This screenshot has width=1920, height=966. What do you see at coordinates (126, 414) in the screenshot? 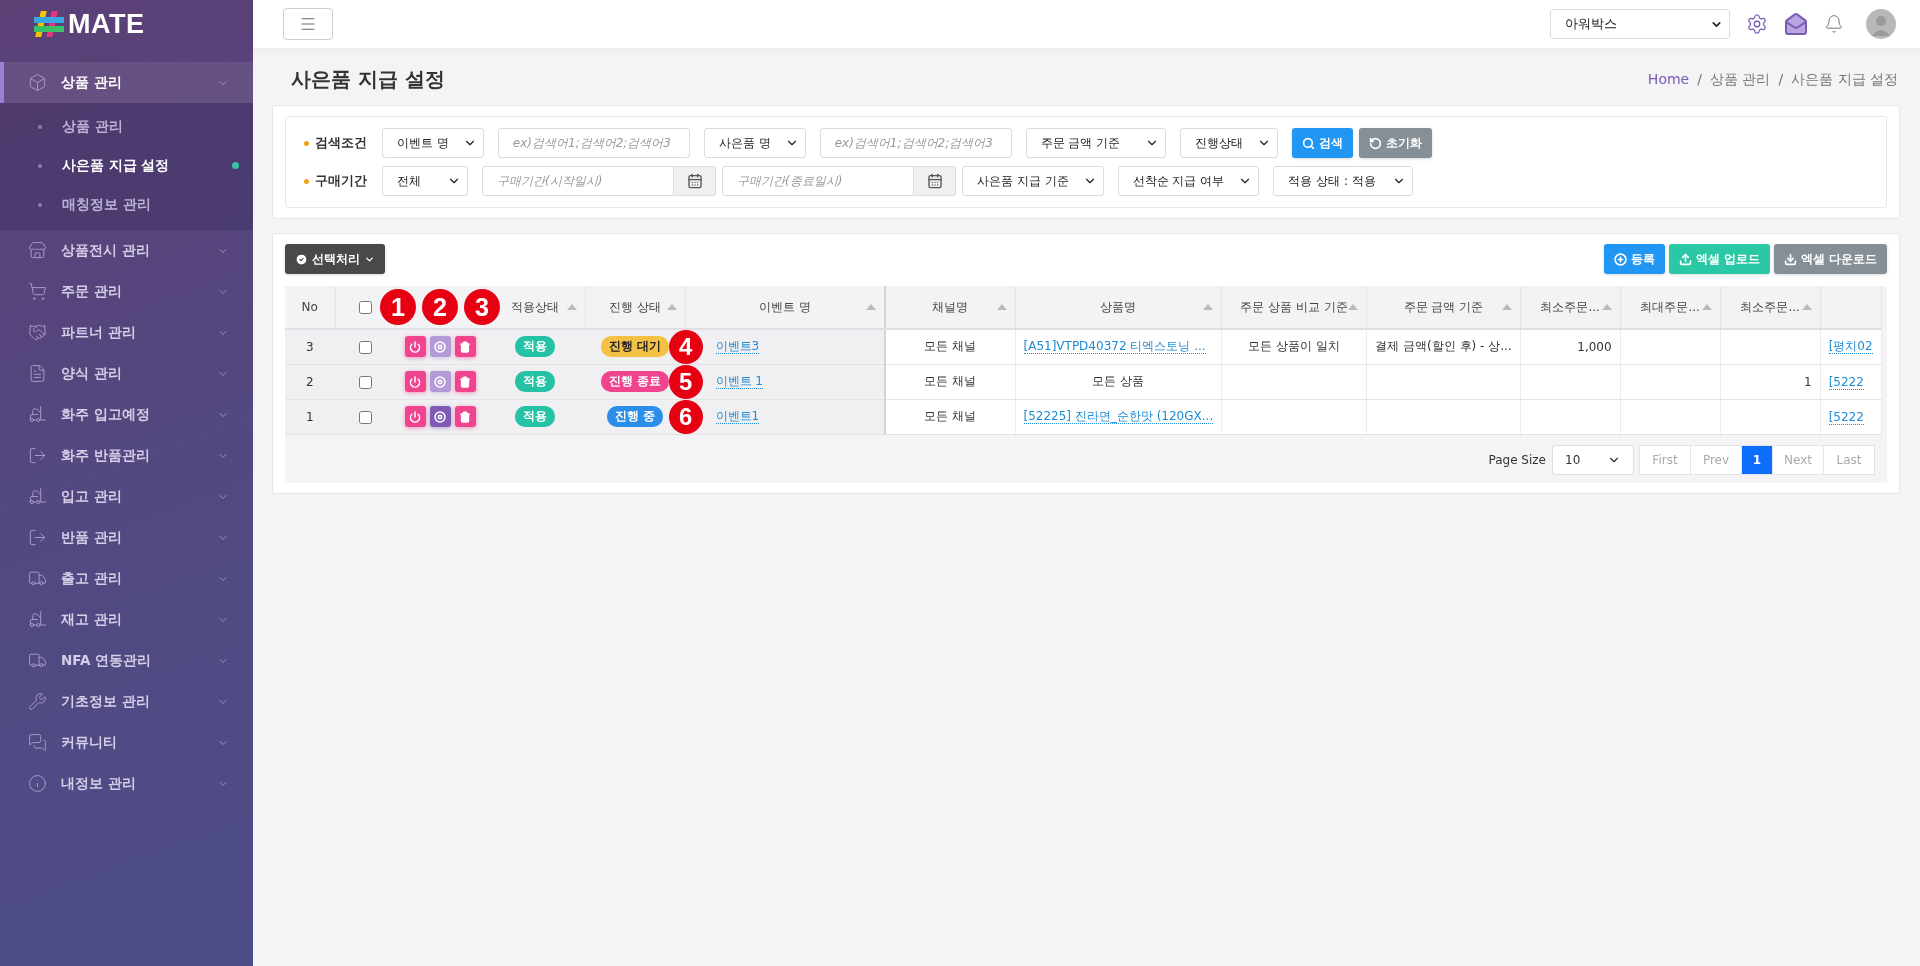
I see `sidebar-item: 화주 입고예정` at bounding box center [126, 414].